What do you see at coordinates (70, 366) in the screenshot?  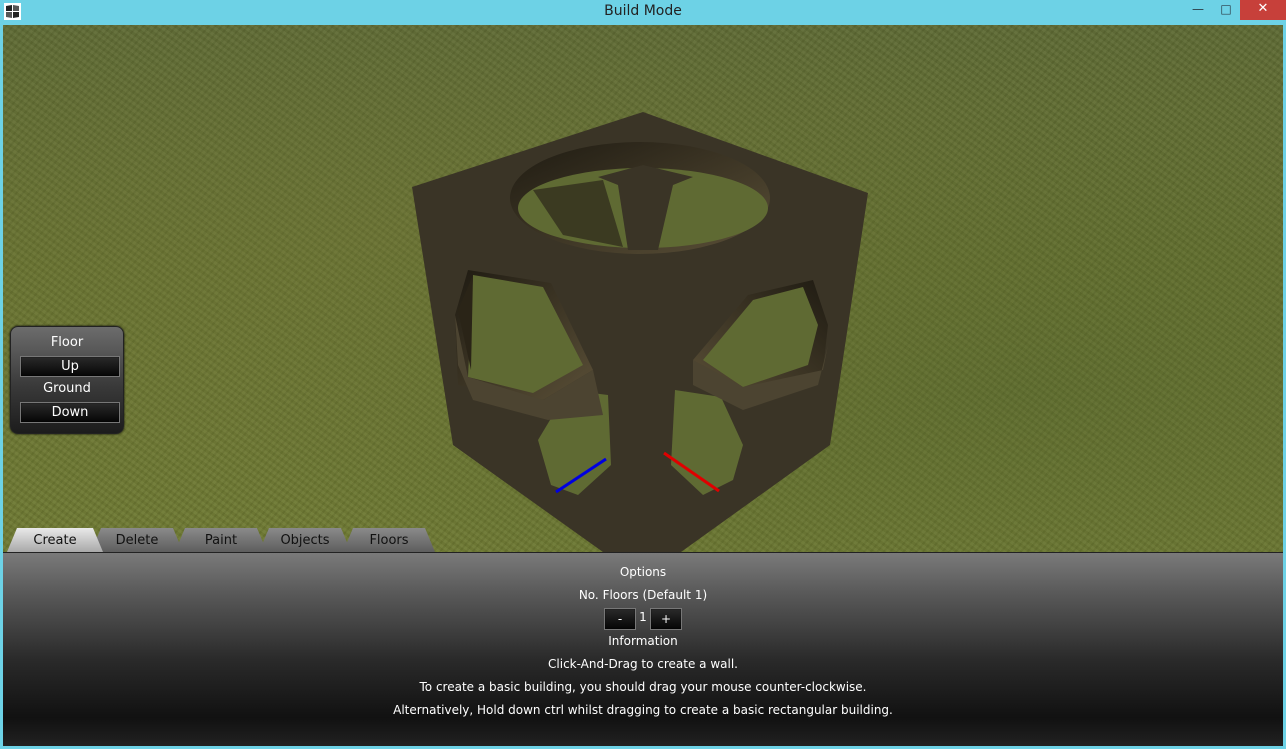 I see `floor-up-button: Up` at bounding box center [70, 366].